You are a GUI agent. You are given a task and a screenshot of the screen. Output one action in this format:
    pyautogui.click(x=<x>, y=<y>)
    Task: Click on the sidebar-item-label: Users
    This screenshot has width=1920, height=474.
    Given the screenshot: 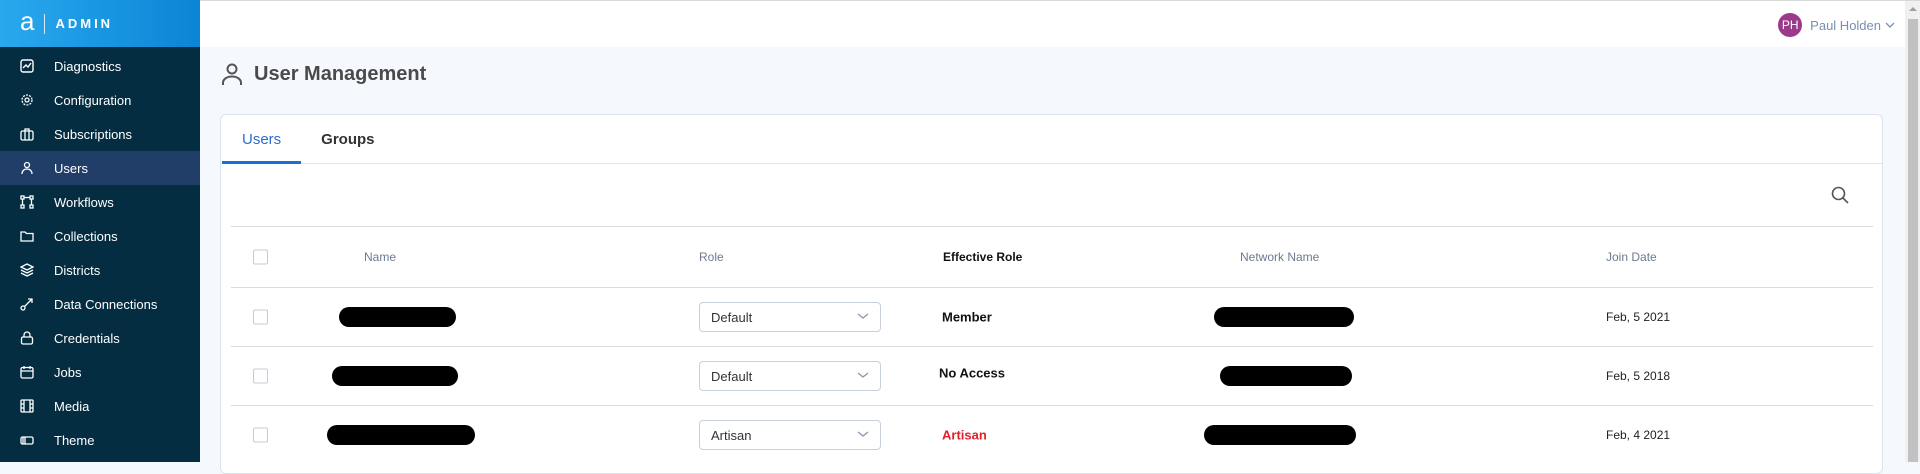 What is the action you would take?
    pyautogui.click(x=71, y=168)
    